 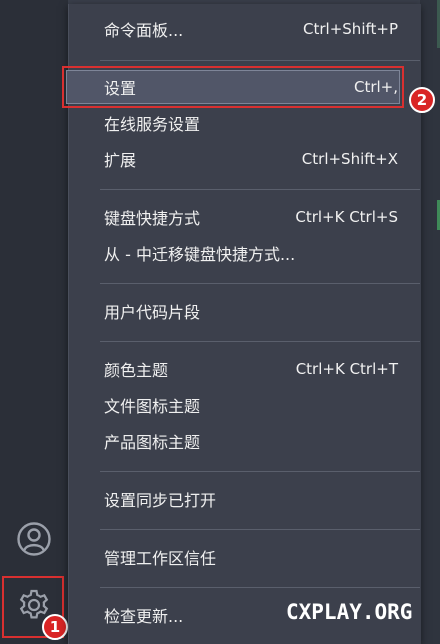 What do you see at coordinates (152, 218) in the screenshot?
I see `menu-item-label: 键盘快捷方式` at bounding box center [152, 218].